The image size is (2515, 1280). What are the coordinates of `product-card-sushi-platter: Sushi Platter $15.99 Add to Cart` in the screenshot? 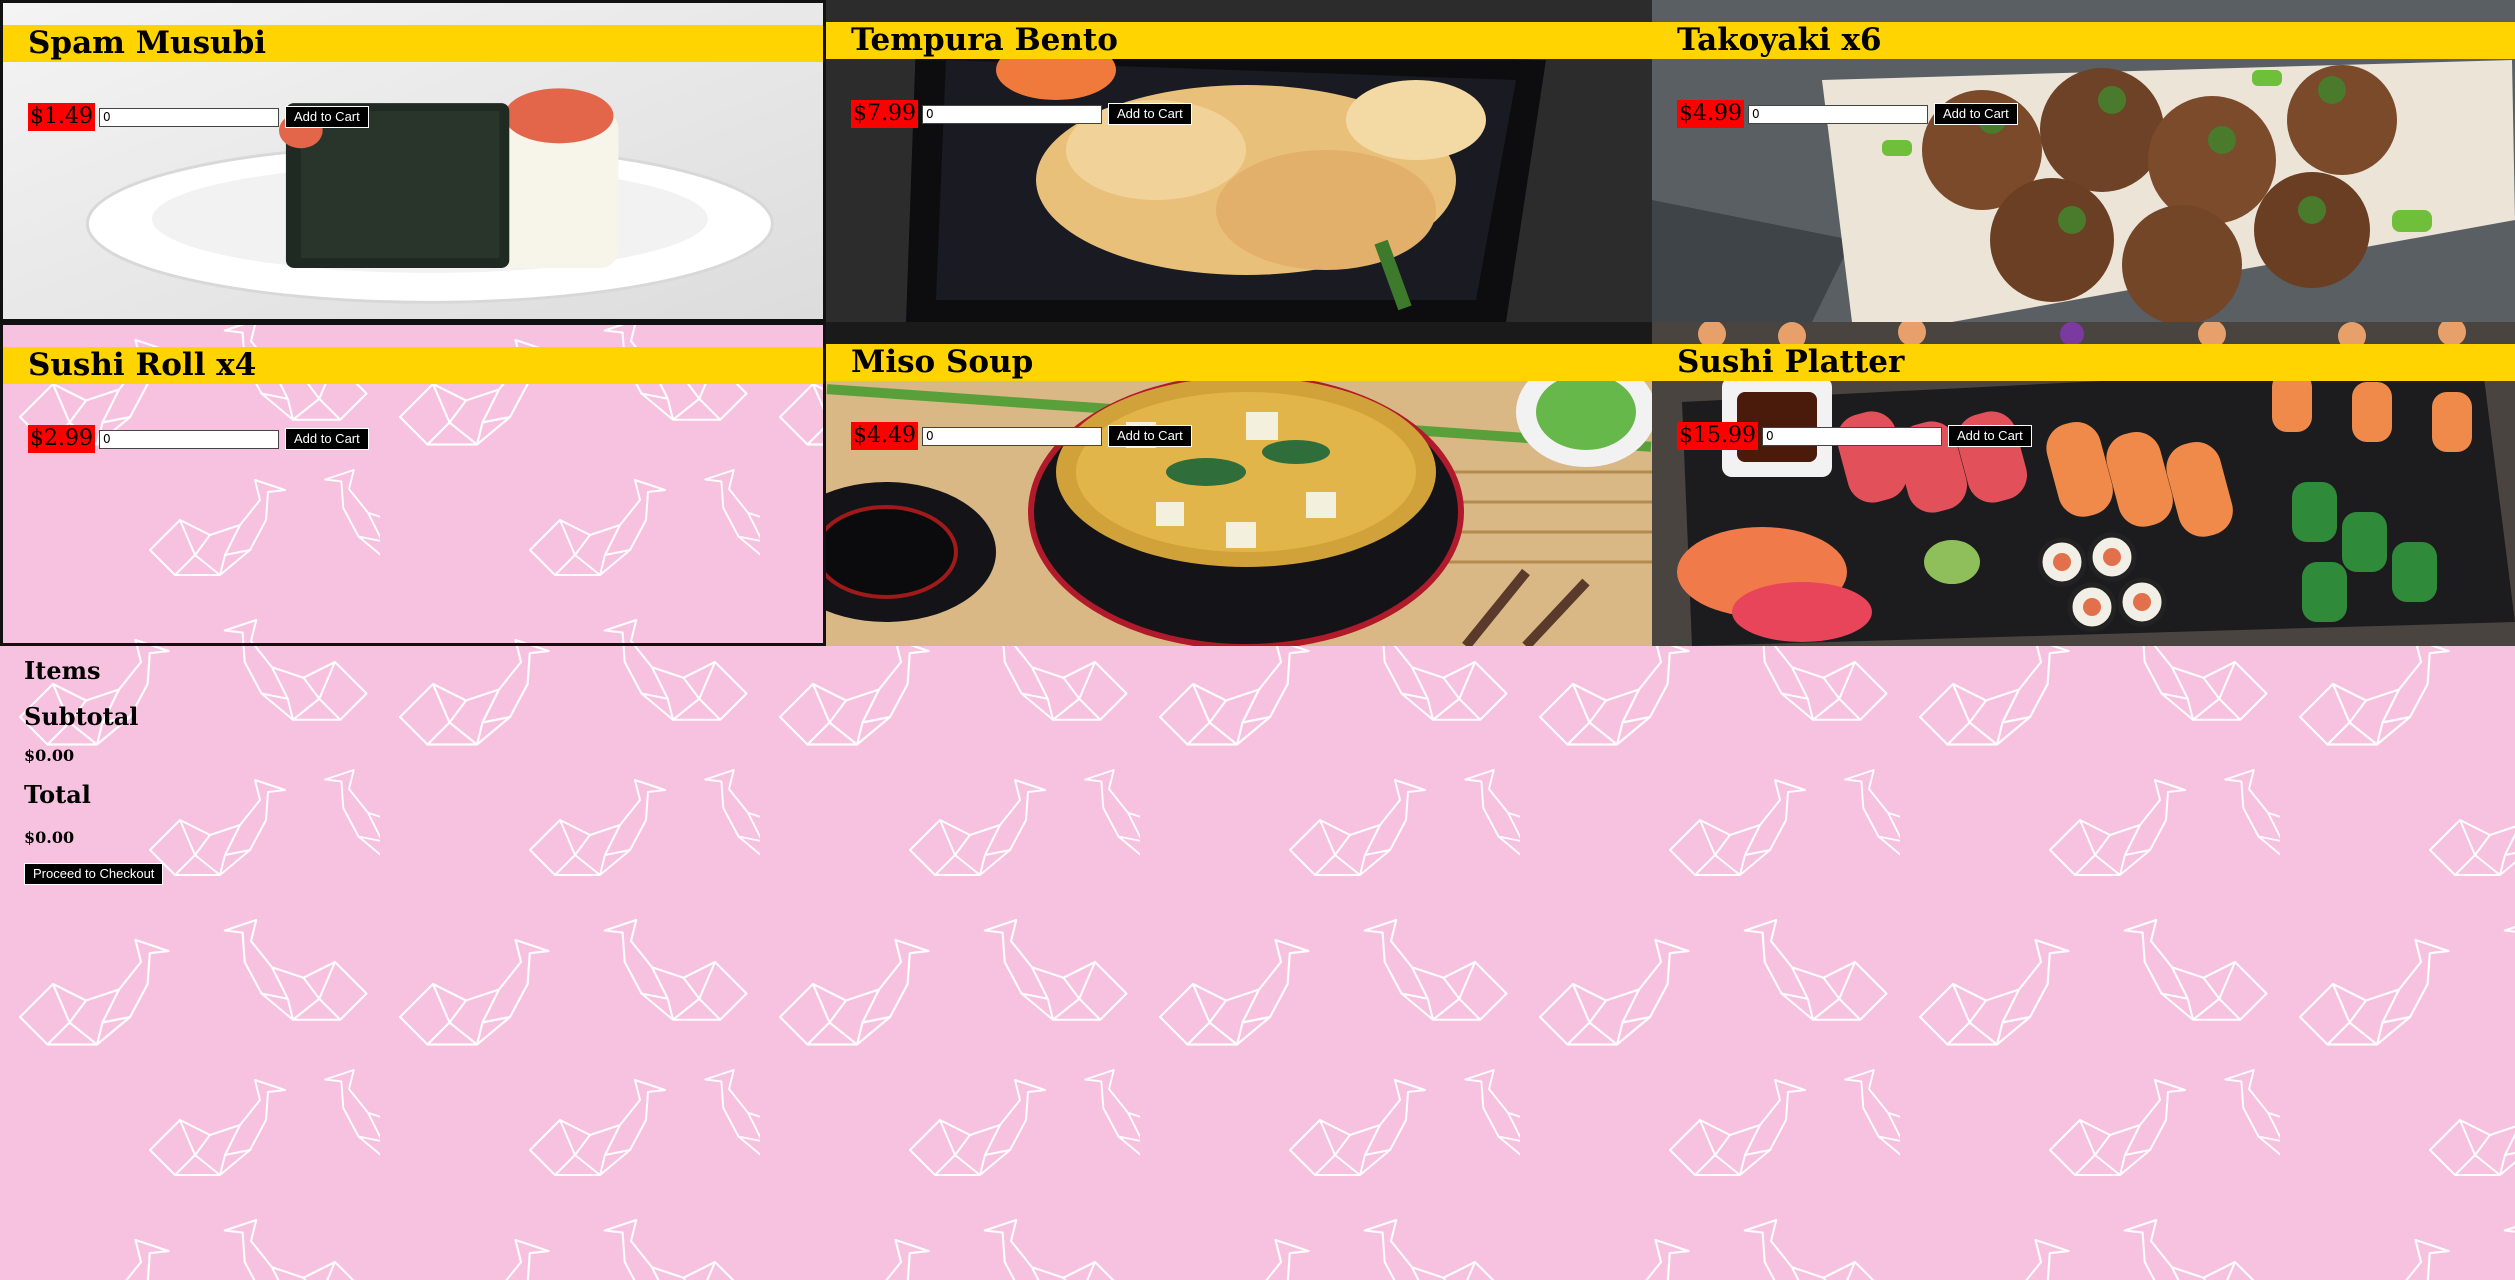 It's located at (2083, 484).